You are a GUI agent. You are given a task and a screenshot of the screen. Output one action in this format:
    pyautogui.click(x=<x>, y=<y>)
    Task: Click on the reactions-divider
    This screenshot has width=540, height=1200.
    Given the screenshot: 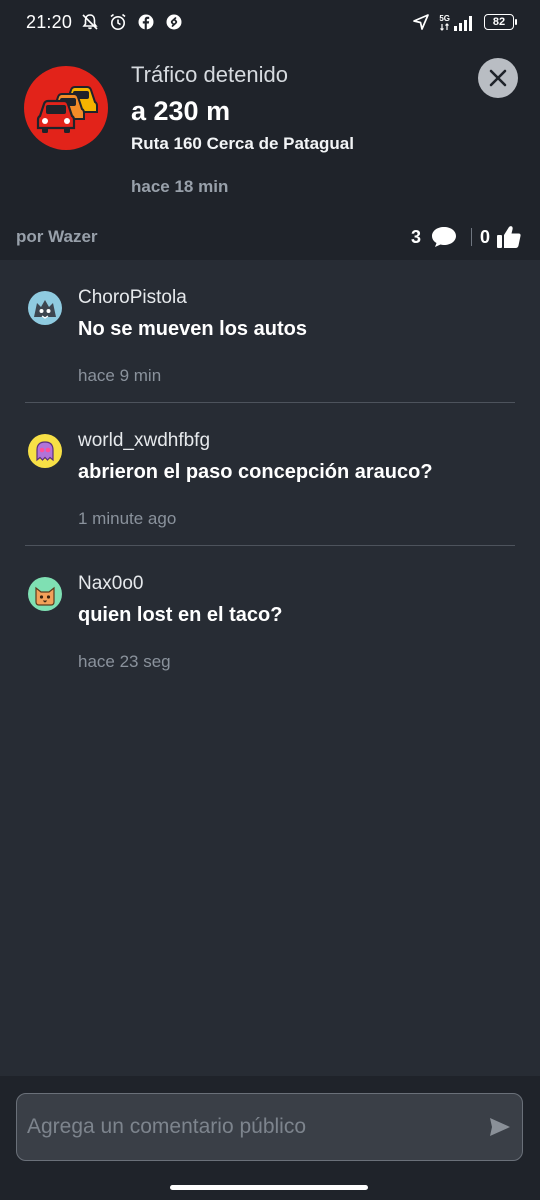 What is the action you would take?
    pyautogui.click(x=471, y=237)
    